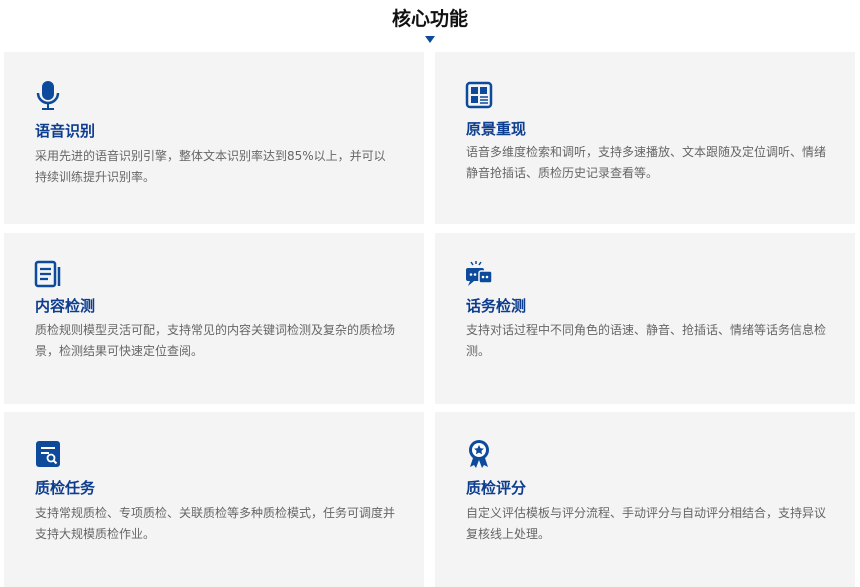  I want to click on card-title: 质检任务, so click(65, 488).